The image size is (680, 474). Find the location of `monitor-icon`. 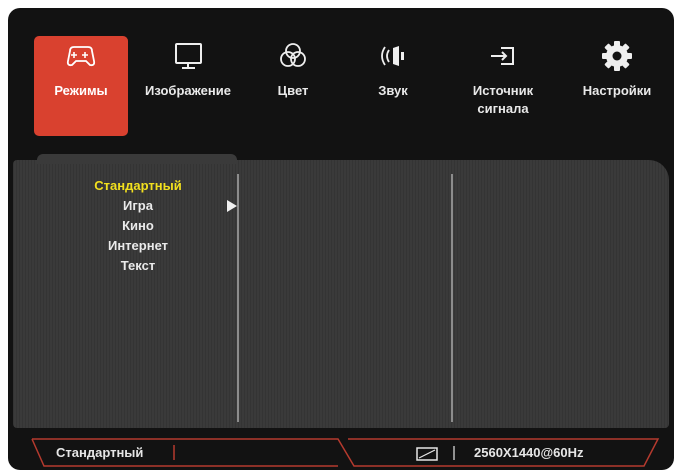

monitor-icon is located at coordinates (188, 56).